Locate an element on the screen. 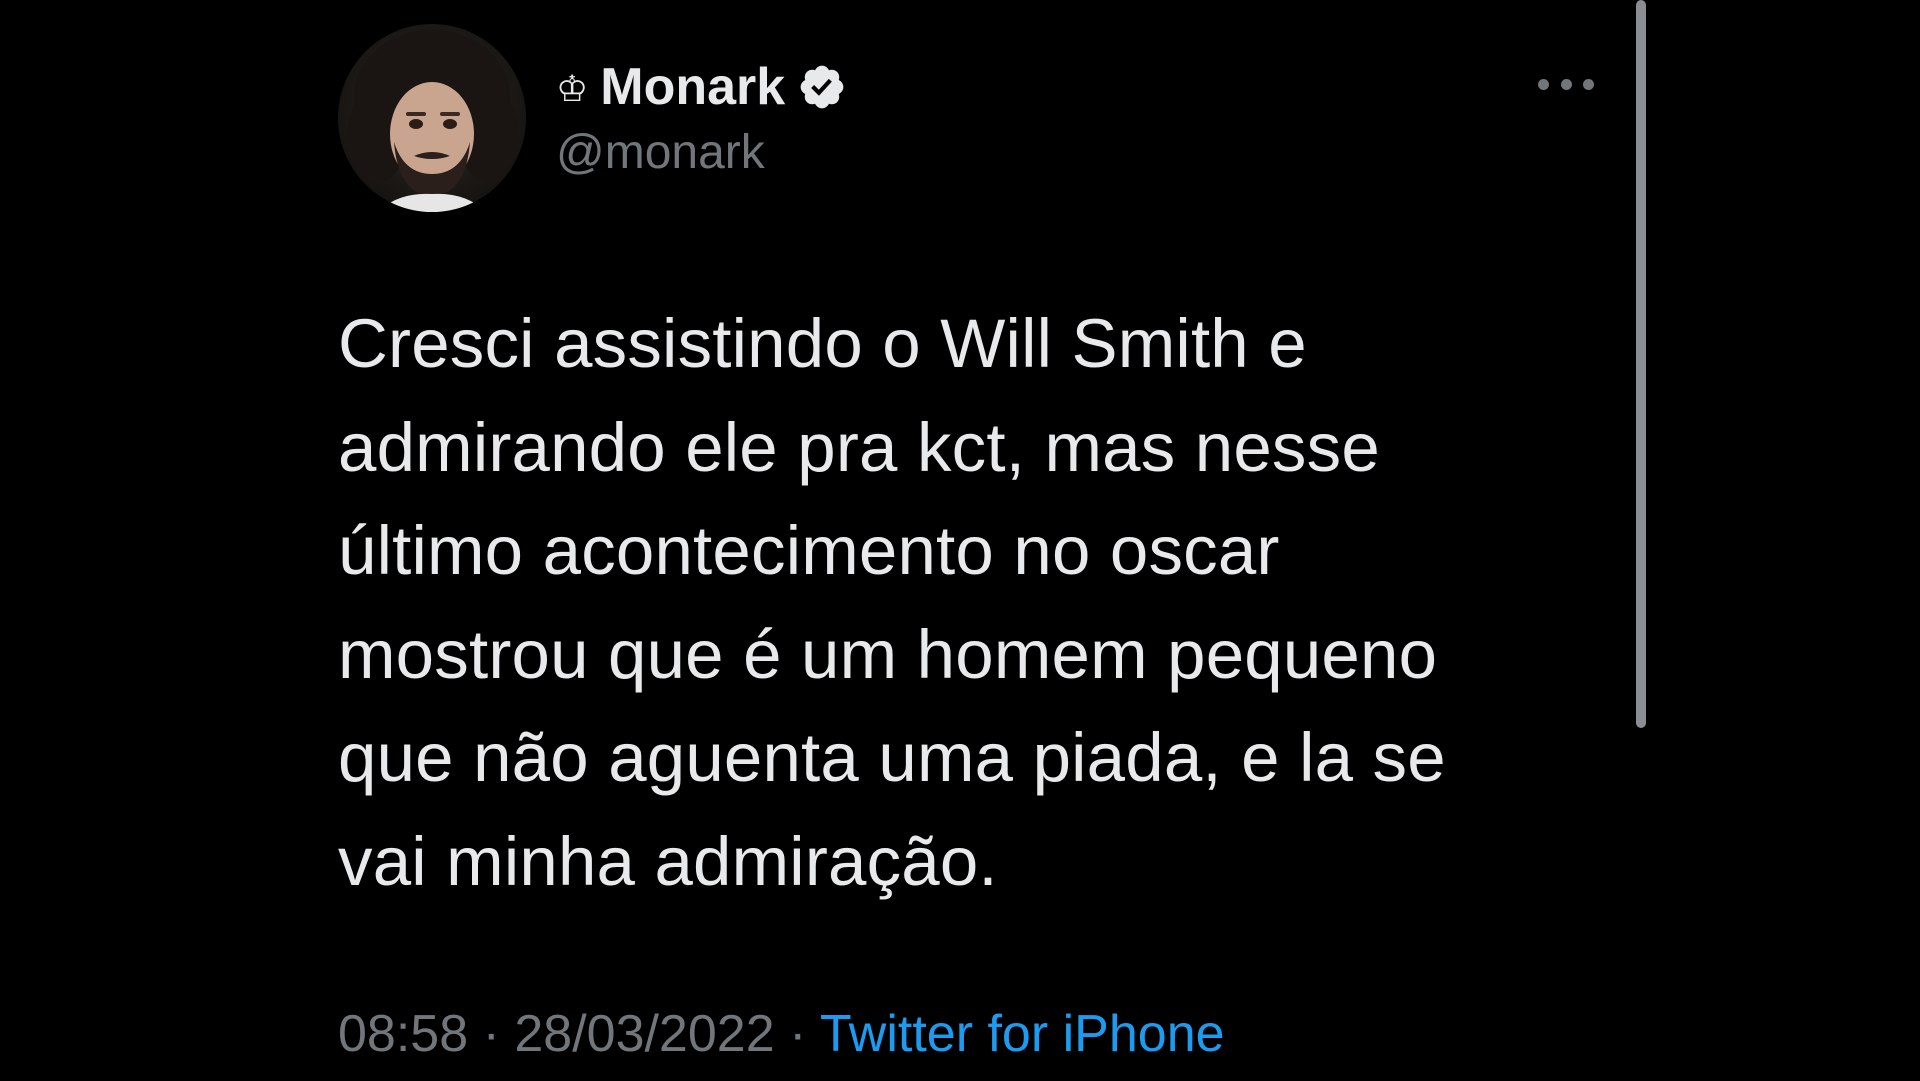  display-name: Monark is located at coordinates (692, 87).